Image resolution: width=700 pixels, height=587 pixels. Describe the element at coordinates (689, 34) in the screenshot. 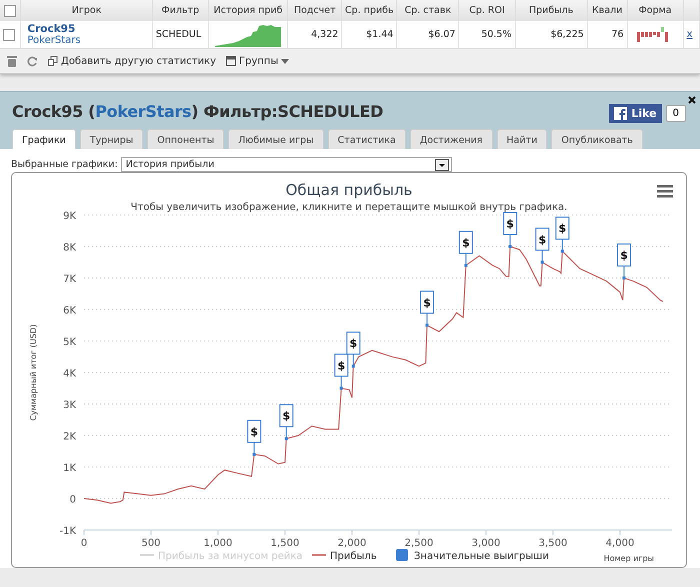

I see `remove-link: x` at that location.